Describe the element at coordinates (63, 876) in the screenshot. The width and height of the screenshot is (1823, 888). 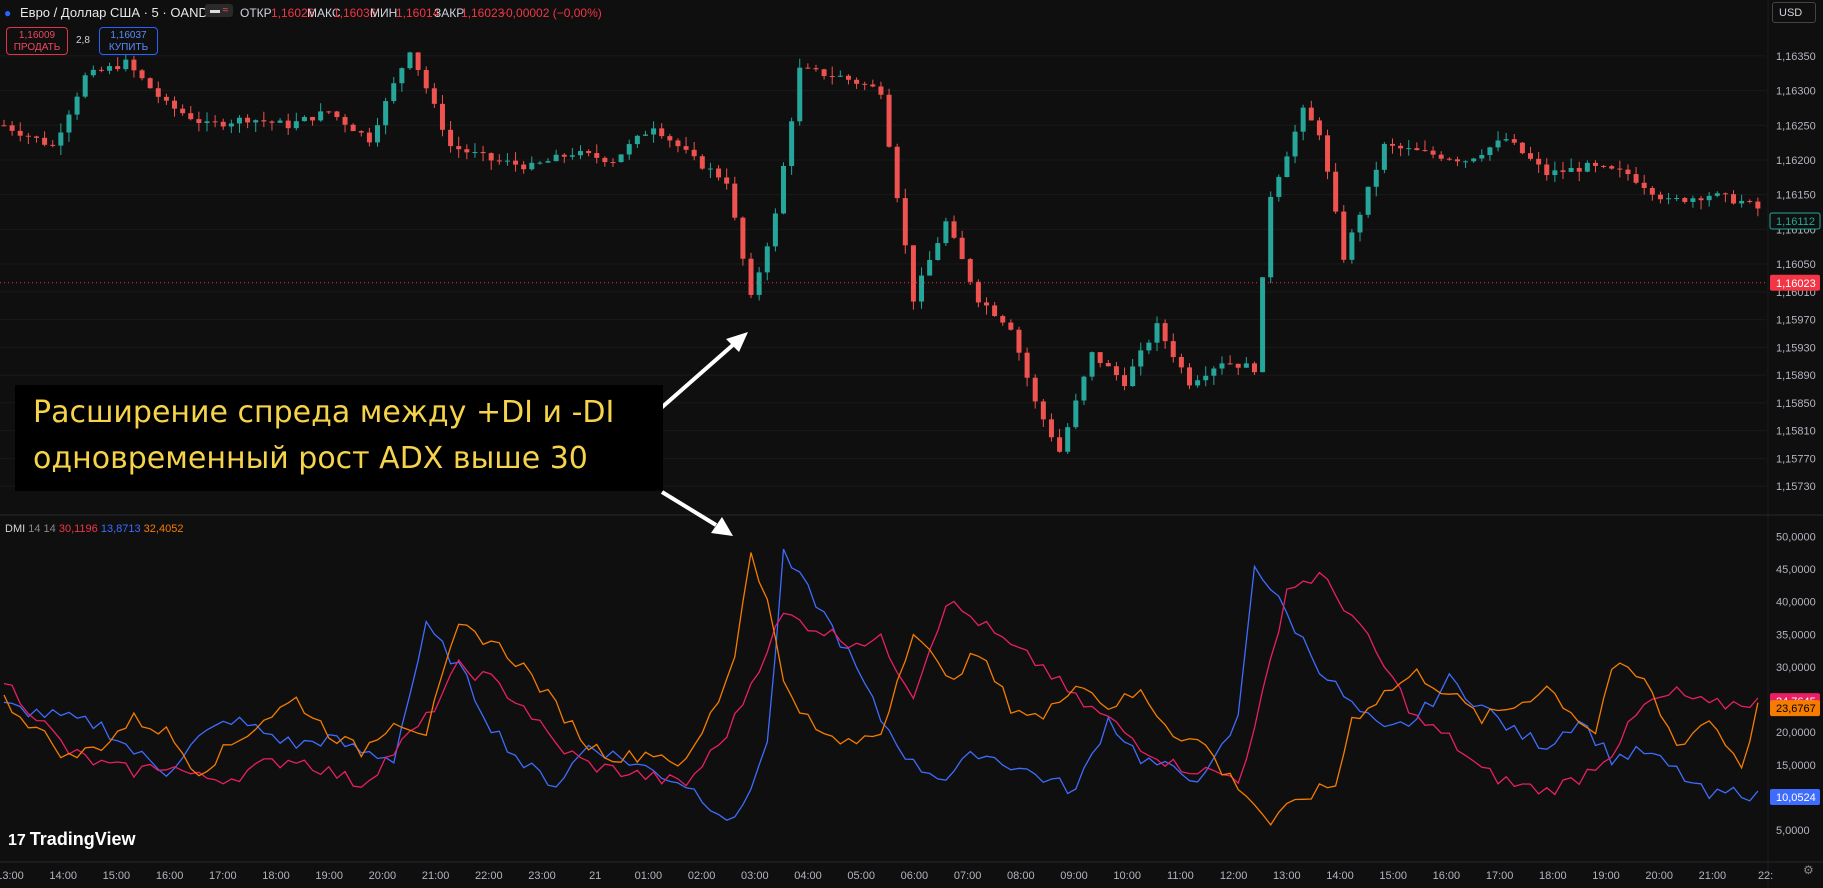
I see `time-axis-label: 14:00` at that location.